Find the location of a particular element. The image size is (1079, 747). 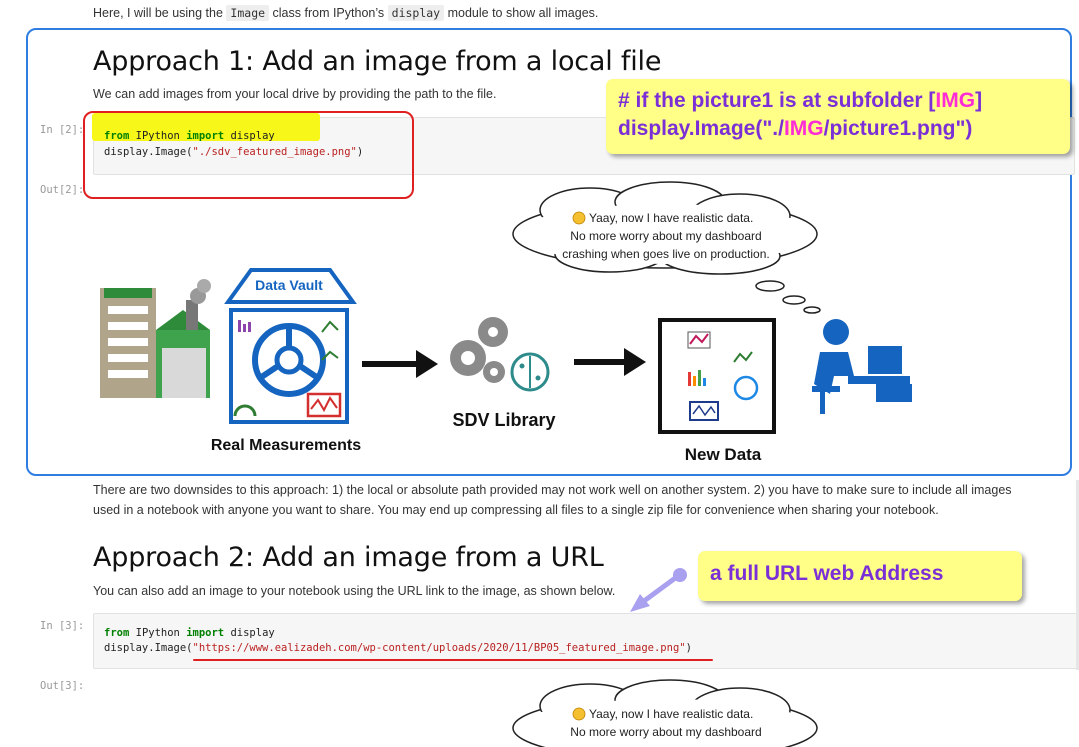

callout-line-2: display.Image("./IMG/picture1.png") is located at coordinates (795, 129).